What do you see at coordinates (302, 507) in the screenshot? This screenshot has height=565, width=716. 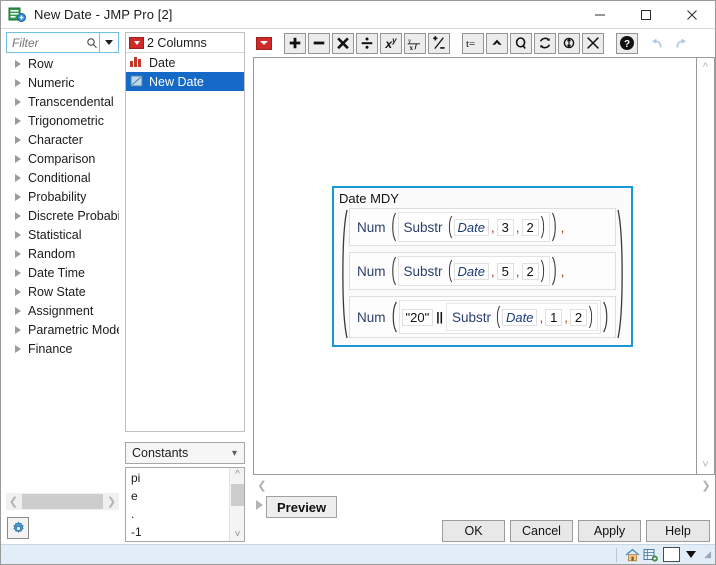 I see `preview-button: Preview` at bounding box center [302, 507].